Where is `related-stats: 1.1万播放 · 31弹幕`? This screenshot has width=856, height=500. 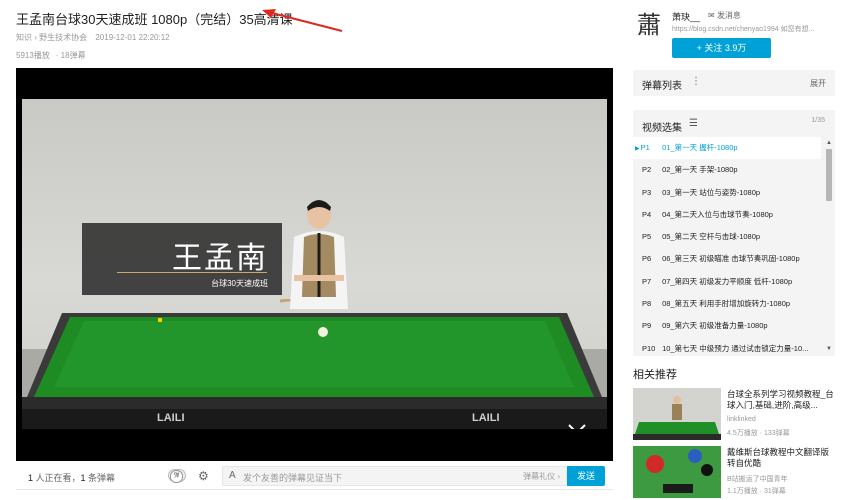 related-stats: 1.1万播放 · 31弹幕 is located at coordinates (756, 491).